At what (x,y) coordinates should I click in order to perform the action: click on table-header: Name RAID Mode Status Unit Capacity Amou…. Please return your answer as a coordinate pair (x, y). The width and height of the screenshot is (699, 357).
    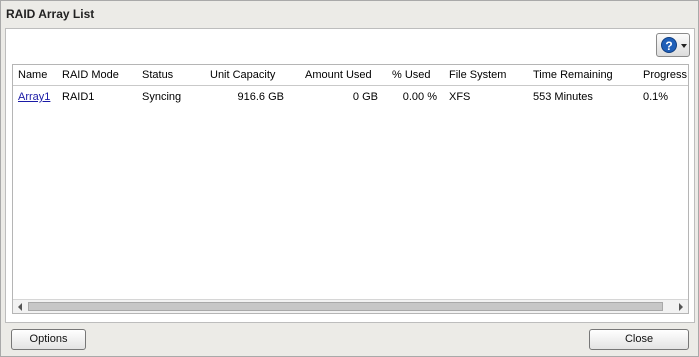
    Looking at the image, I should click on (350, 75).